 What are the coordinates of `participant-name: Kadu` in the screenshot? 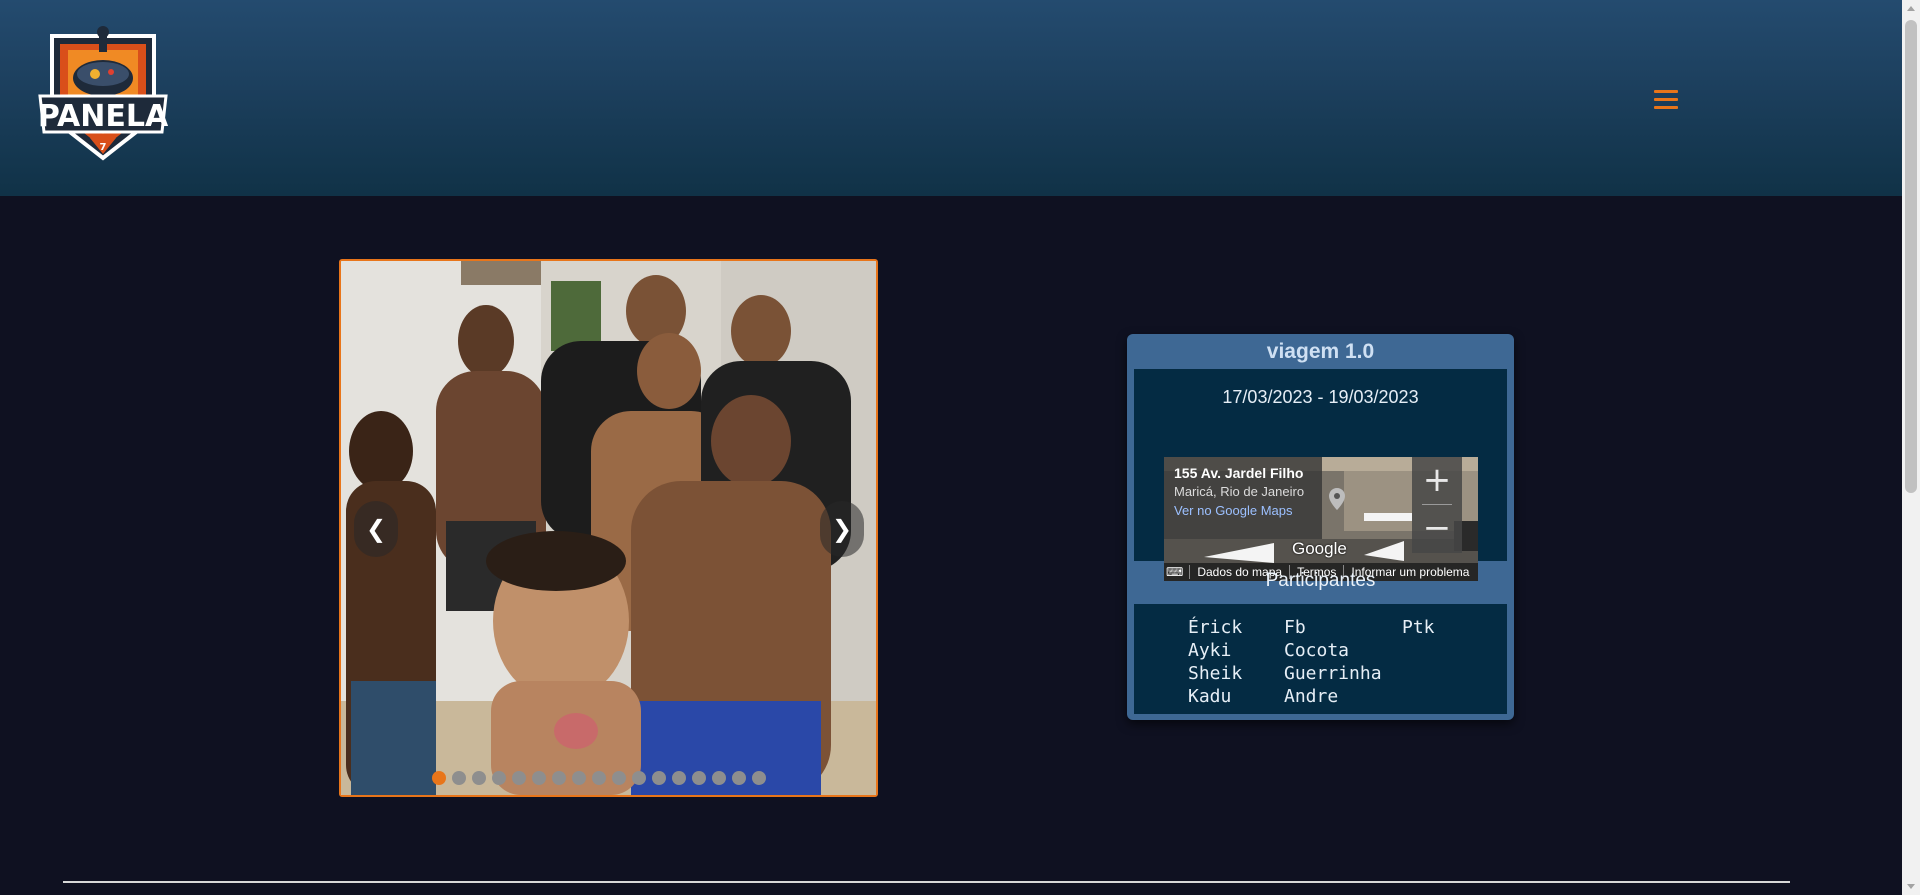 It's located at (1210, 696).